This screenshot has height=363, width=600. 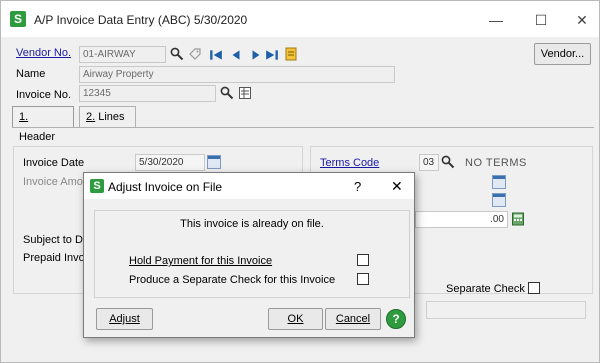 I want to click on terms-code-field: 03, so click(x=429, y=162).